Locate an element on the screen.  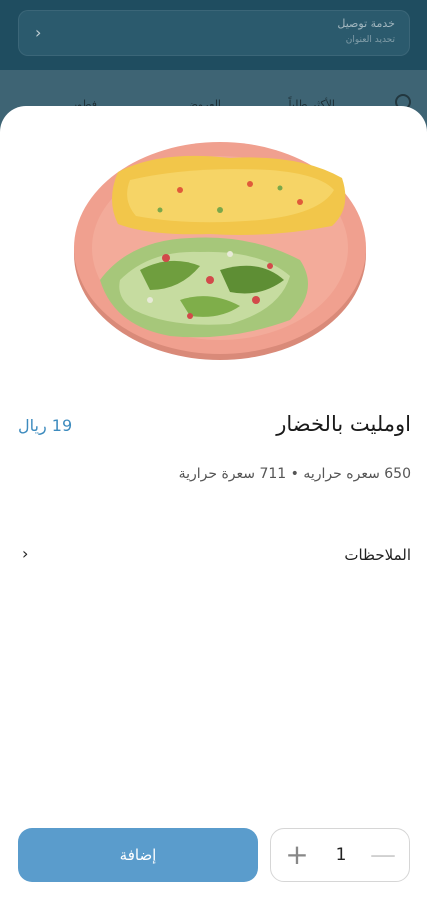
quantity-stepper: + 1 — is located at coordinates (340, 855).